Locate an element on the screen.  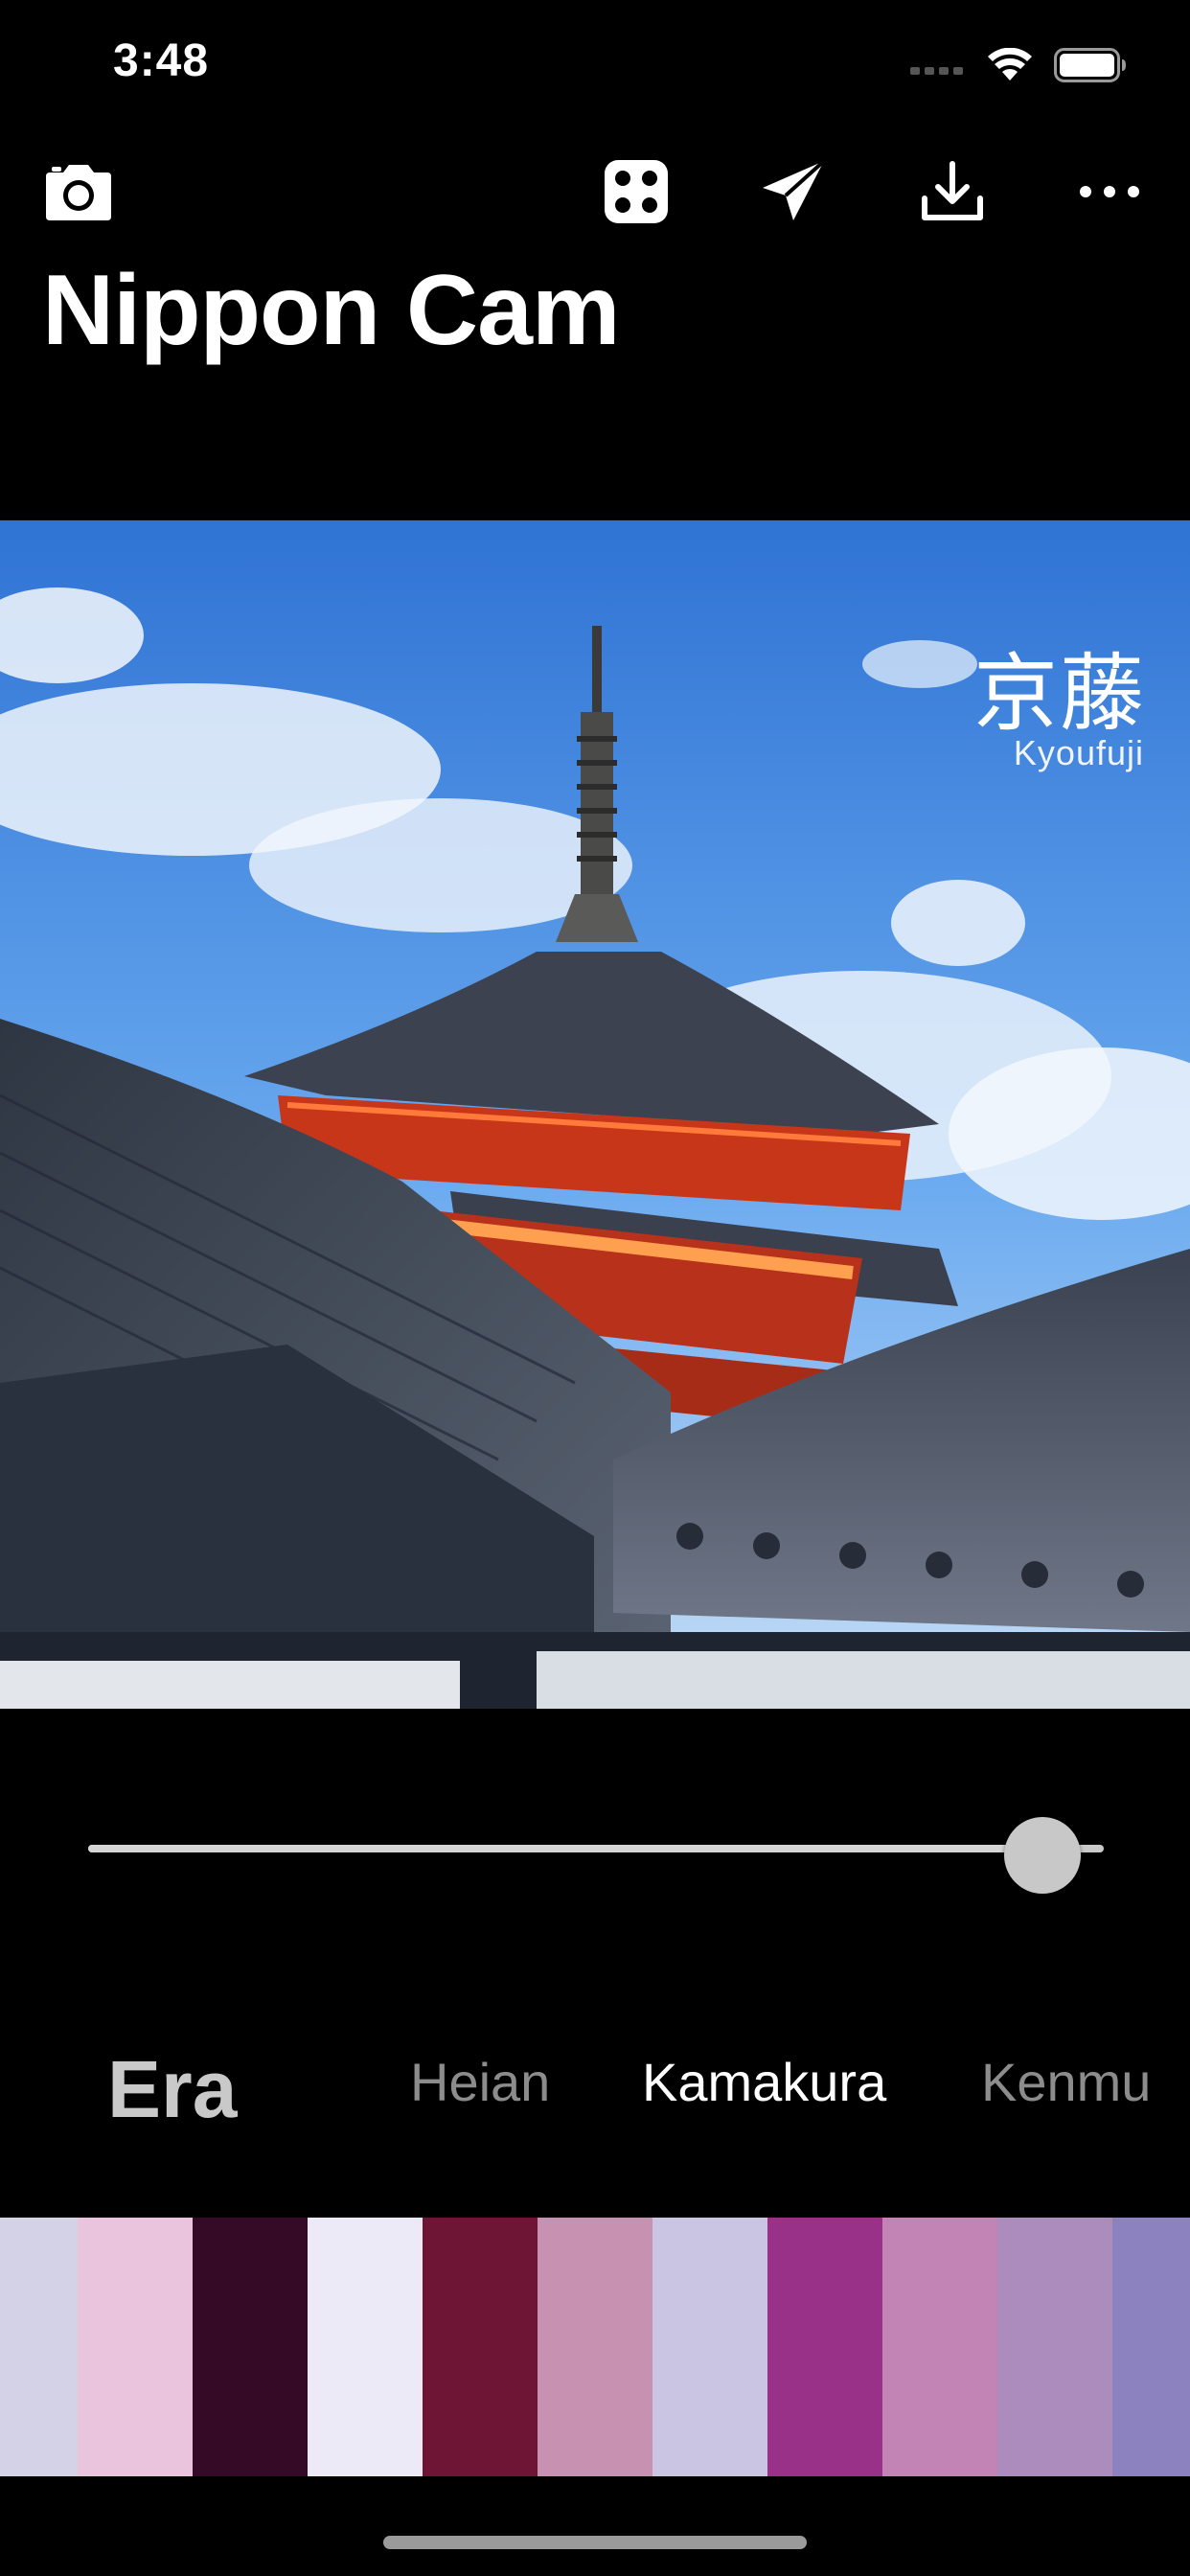
home-indicator is located at coordinates (595, 2542).